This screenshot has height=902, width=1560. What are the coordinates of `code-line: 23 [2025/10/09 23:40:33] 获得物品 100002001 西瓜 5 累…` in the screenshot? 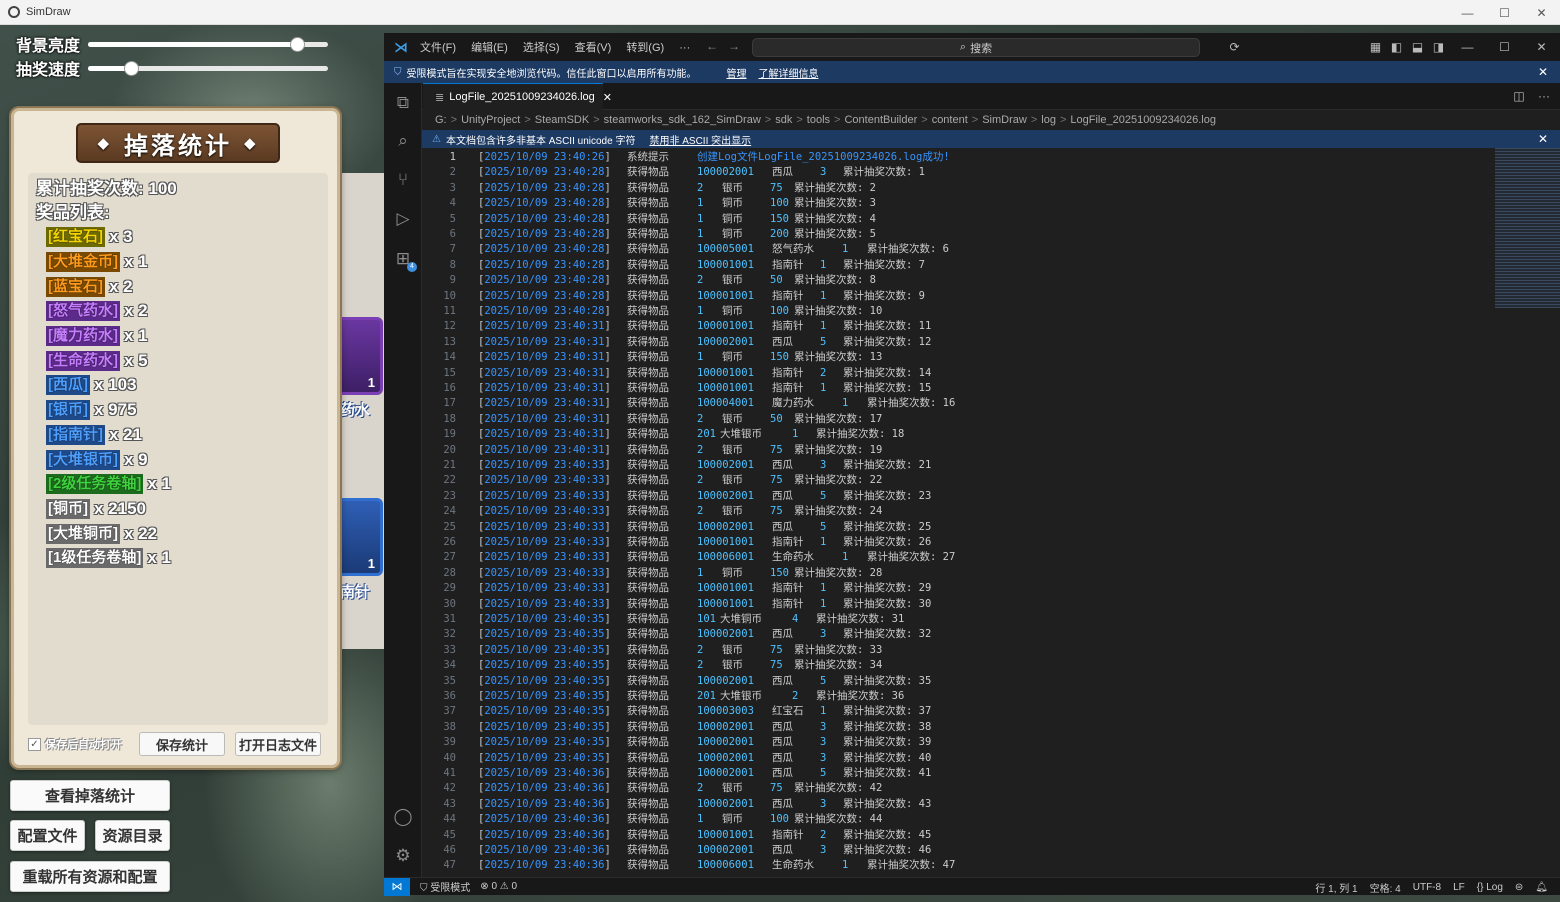 It's located at (952, 496).